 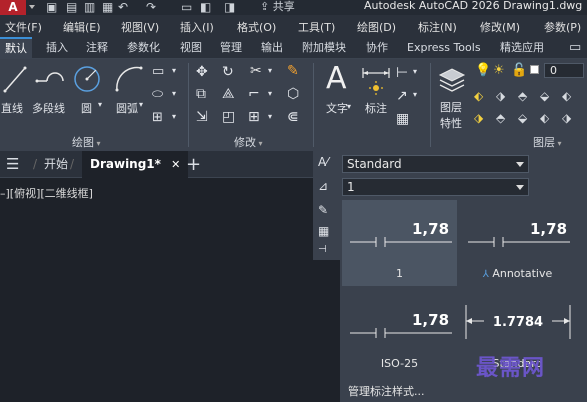 What do you see at coordinates (256, 71) in the screenshot?
I see `trim-icon: ✂` at bounding box center [256, 71].